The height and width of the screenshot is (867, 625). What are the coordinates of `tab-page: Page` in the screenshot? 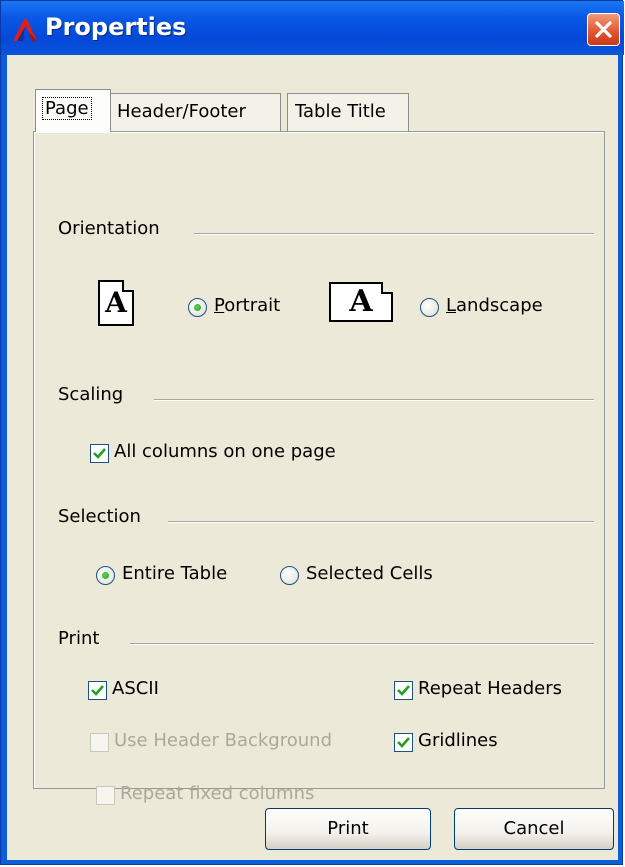 It's located at (73, 110).